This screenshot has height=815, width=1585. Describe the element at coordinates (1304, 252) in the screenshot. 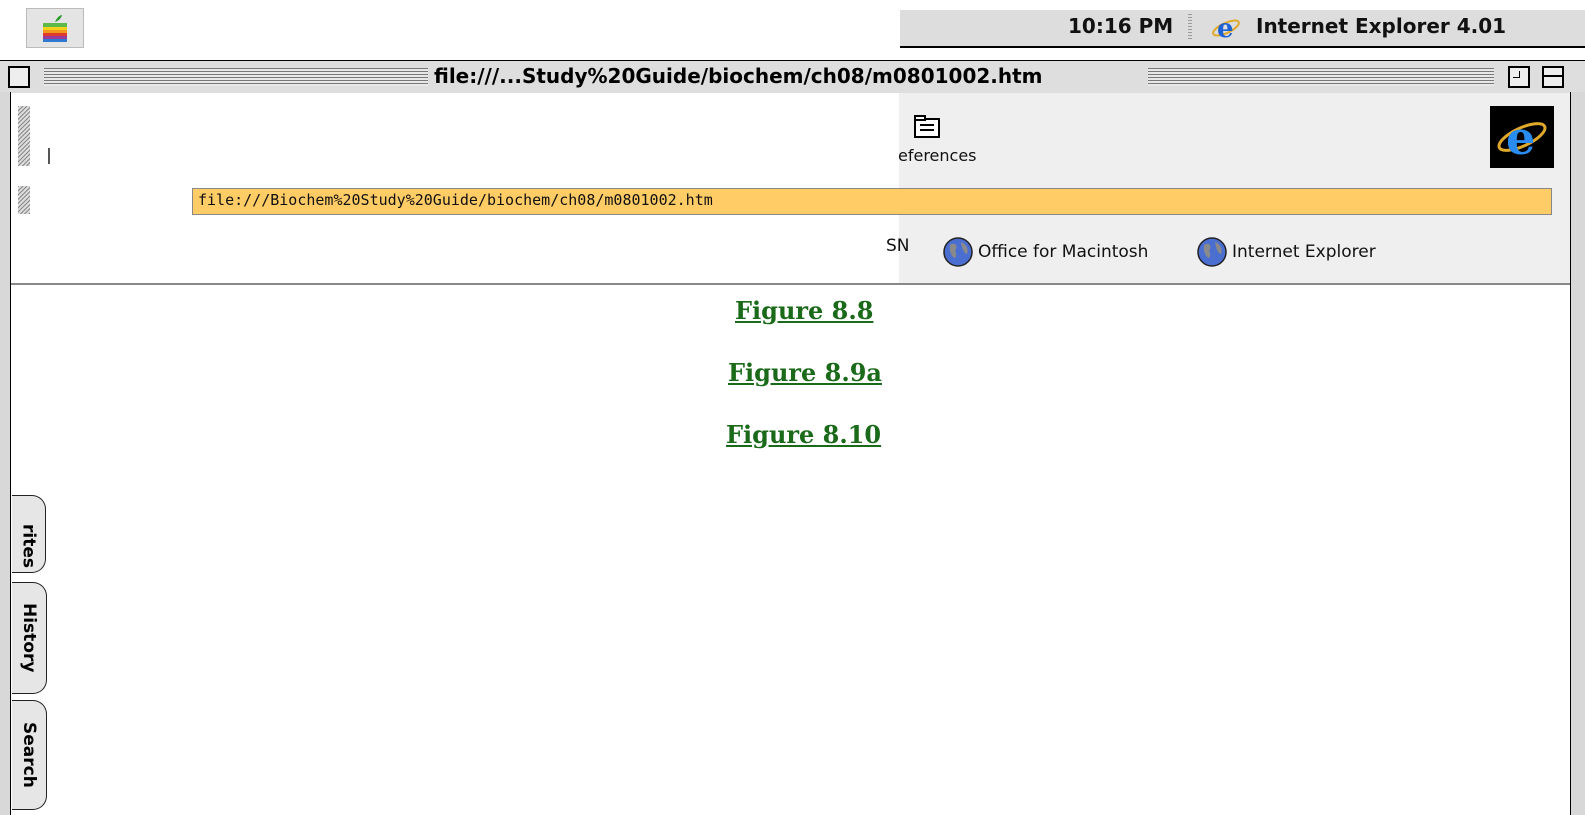

I see `favorite-label: Internet Explorer` at that location.